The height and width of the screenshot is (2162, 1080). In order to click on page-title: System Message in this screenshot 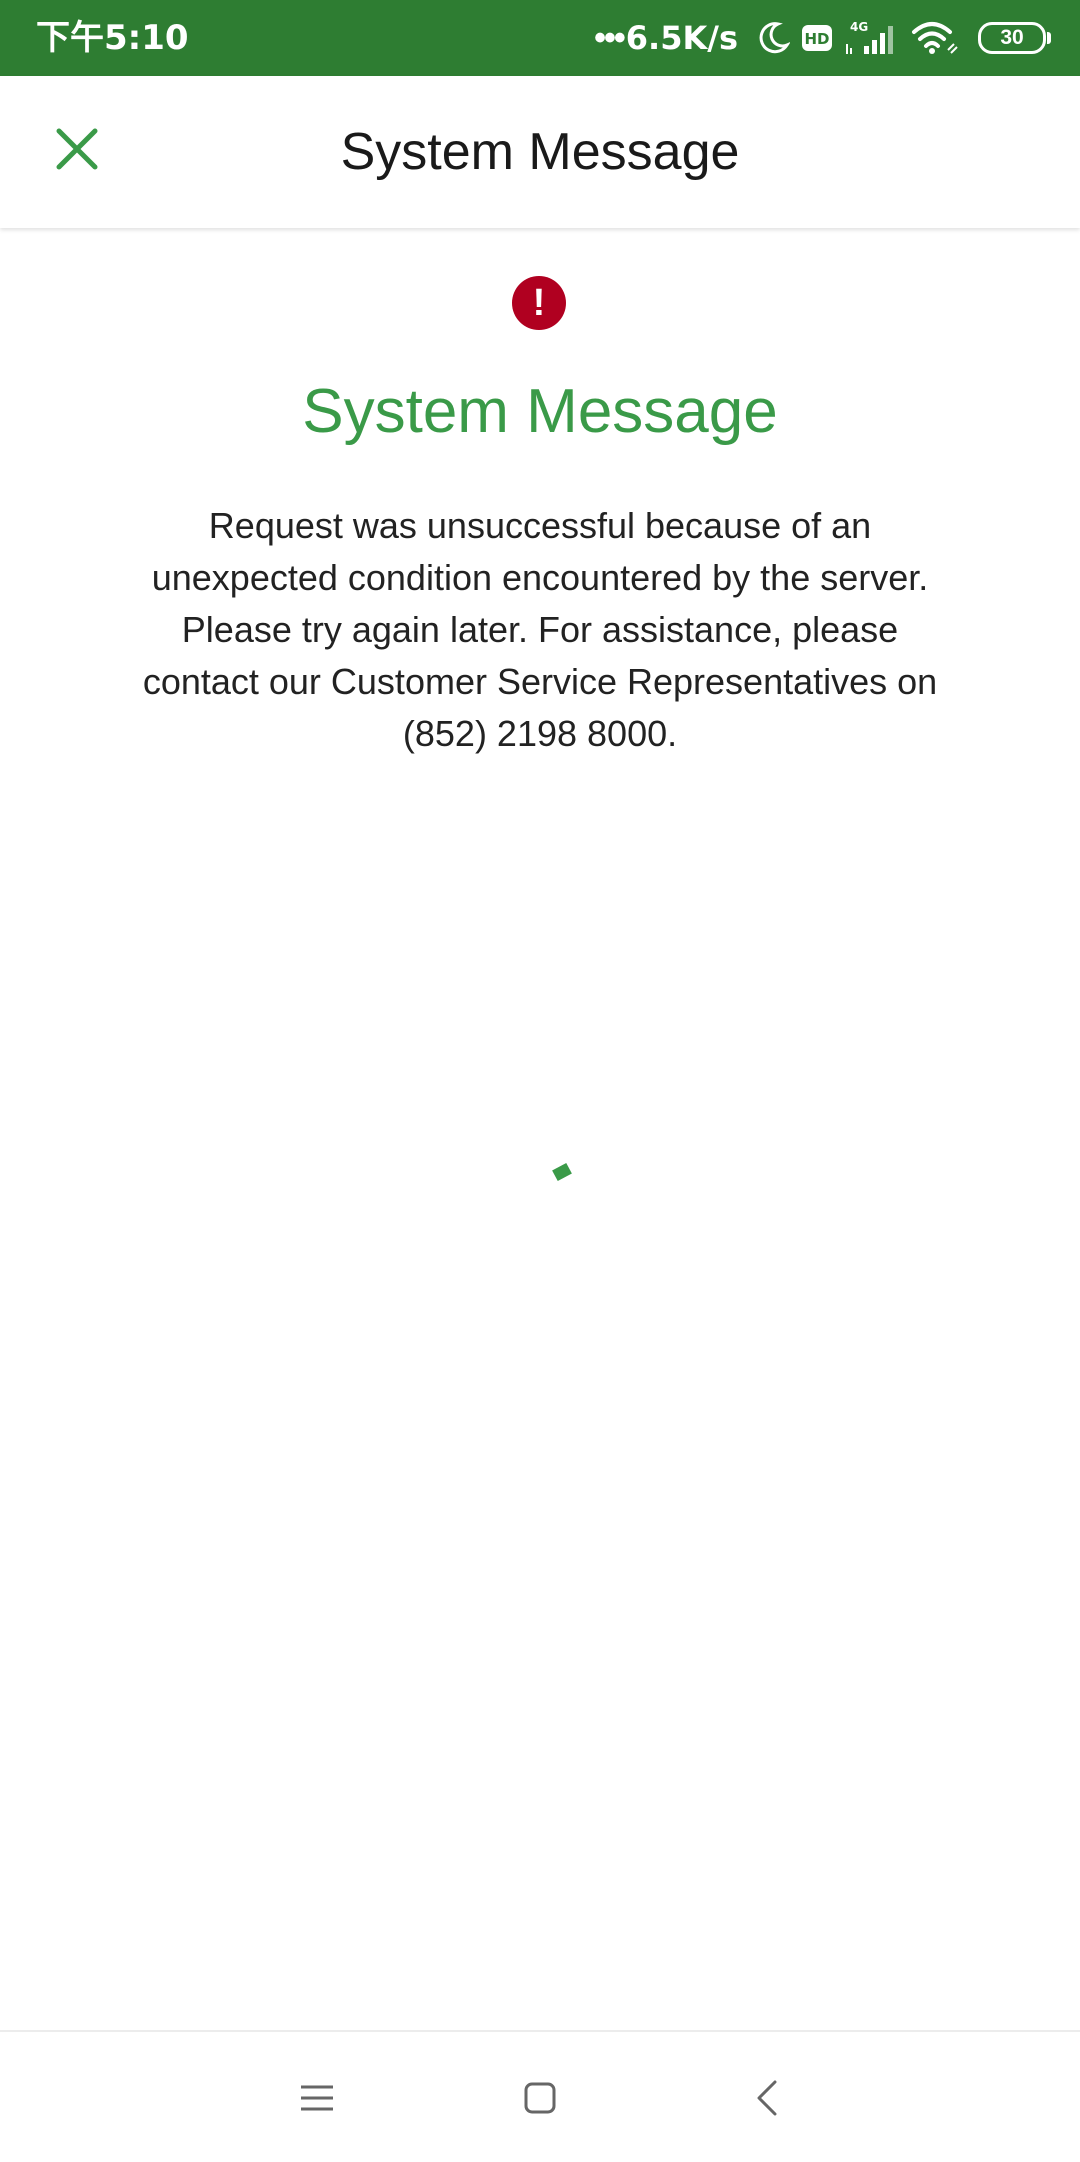, I will do `click(540, 152)`.